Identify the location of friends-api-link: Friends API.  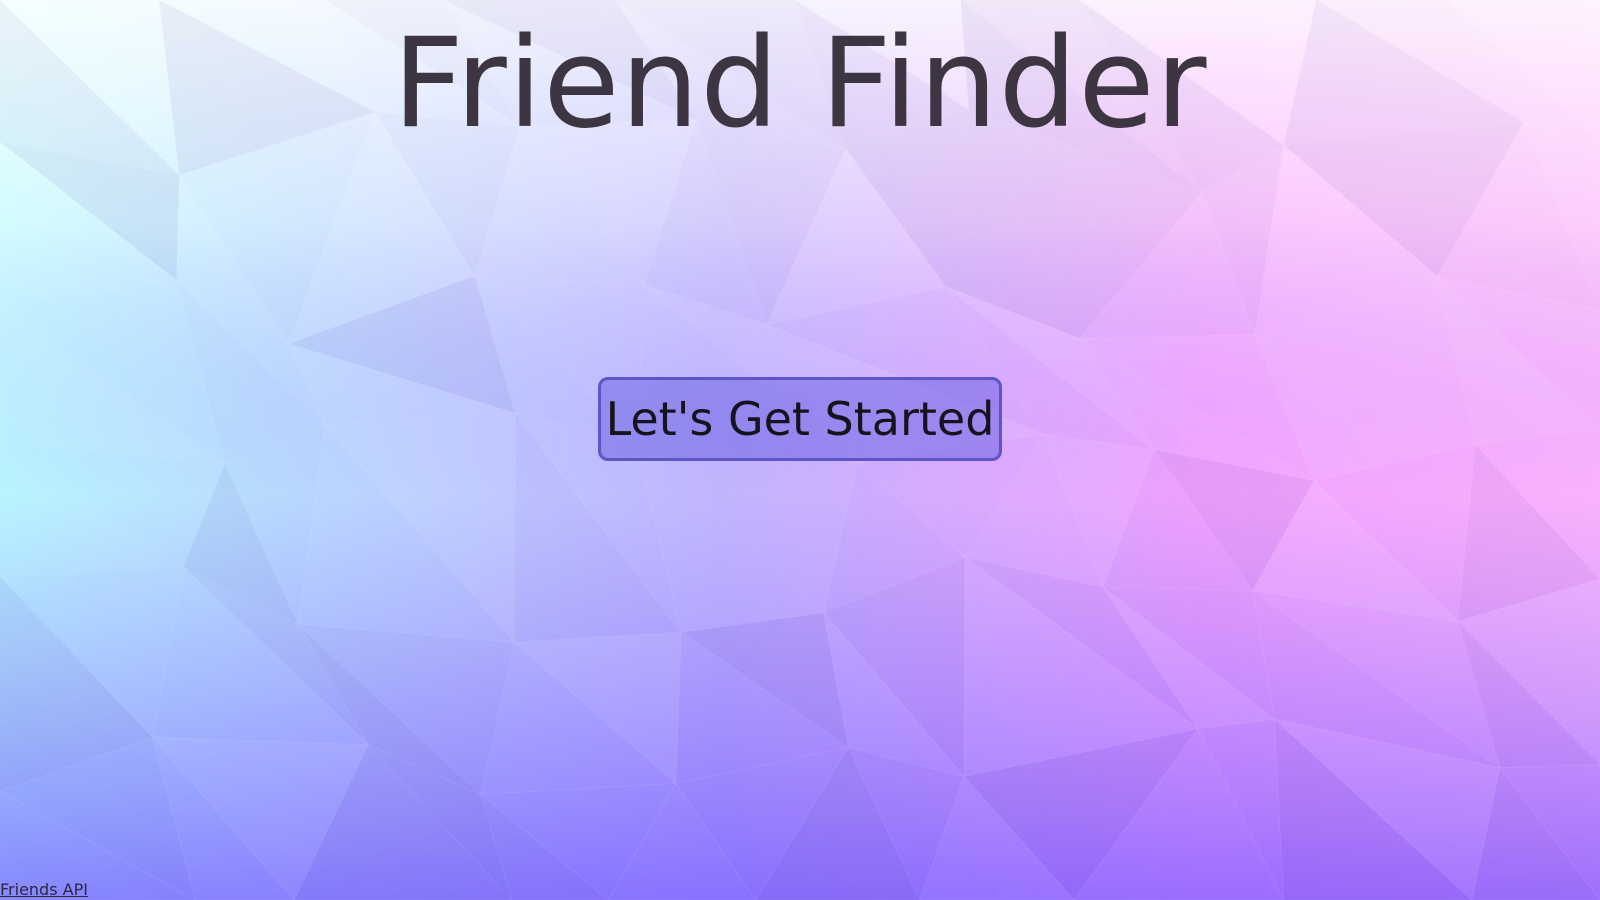
(44, 890).